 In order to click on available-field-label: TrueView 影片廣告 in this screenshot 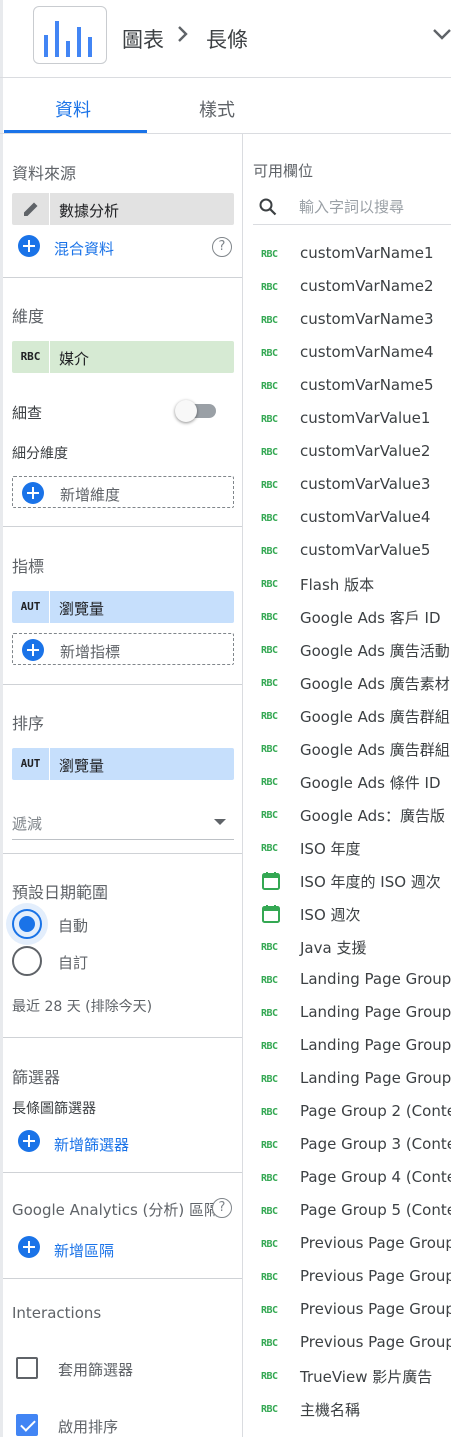, I will do `click(366, 1377)`.